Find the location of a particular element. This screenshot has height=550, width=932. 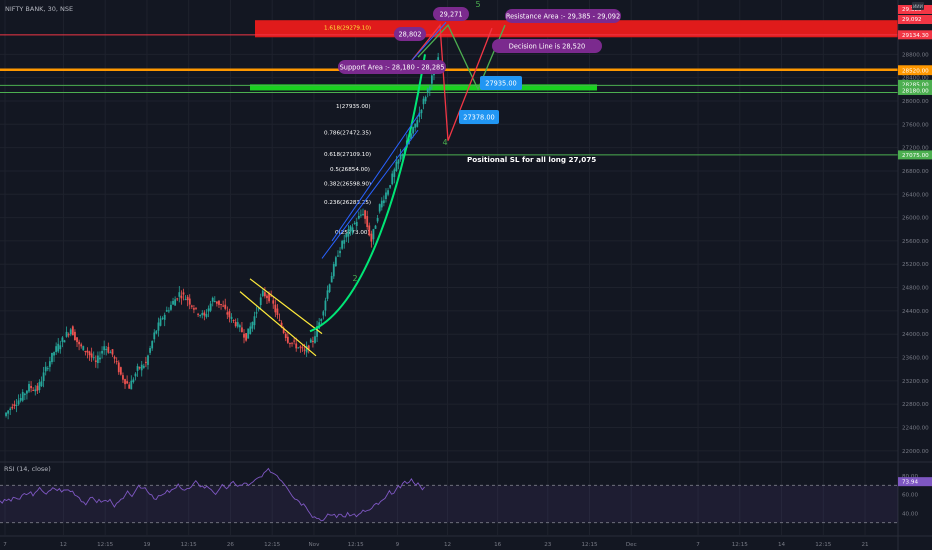

price-level-tag: 27075.00 is located at coordinates (915, 156).